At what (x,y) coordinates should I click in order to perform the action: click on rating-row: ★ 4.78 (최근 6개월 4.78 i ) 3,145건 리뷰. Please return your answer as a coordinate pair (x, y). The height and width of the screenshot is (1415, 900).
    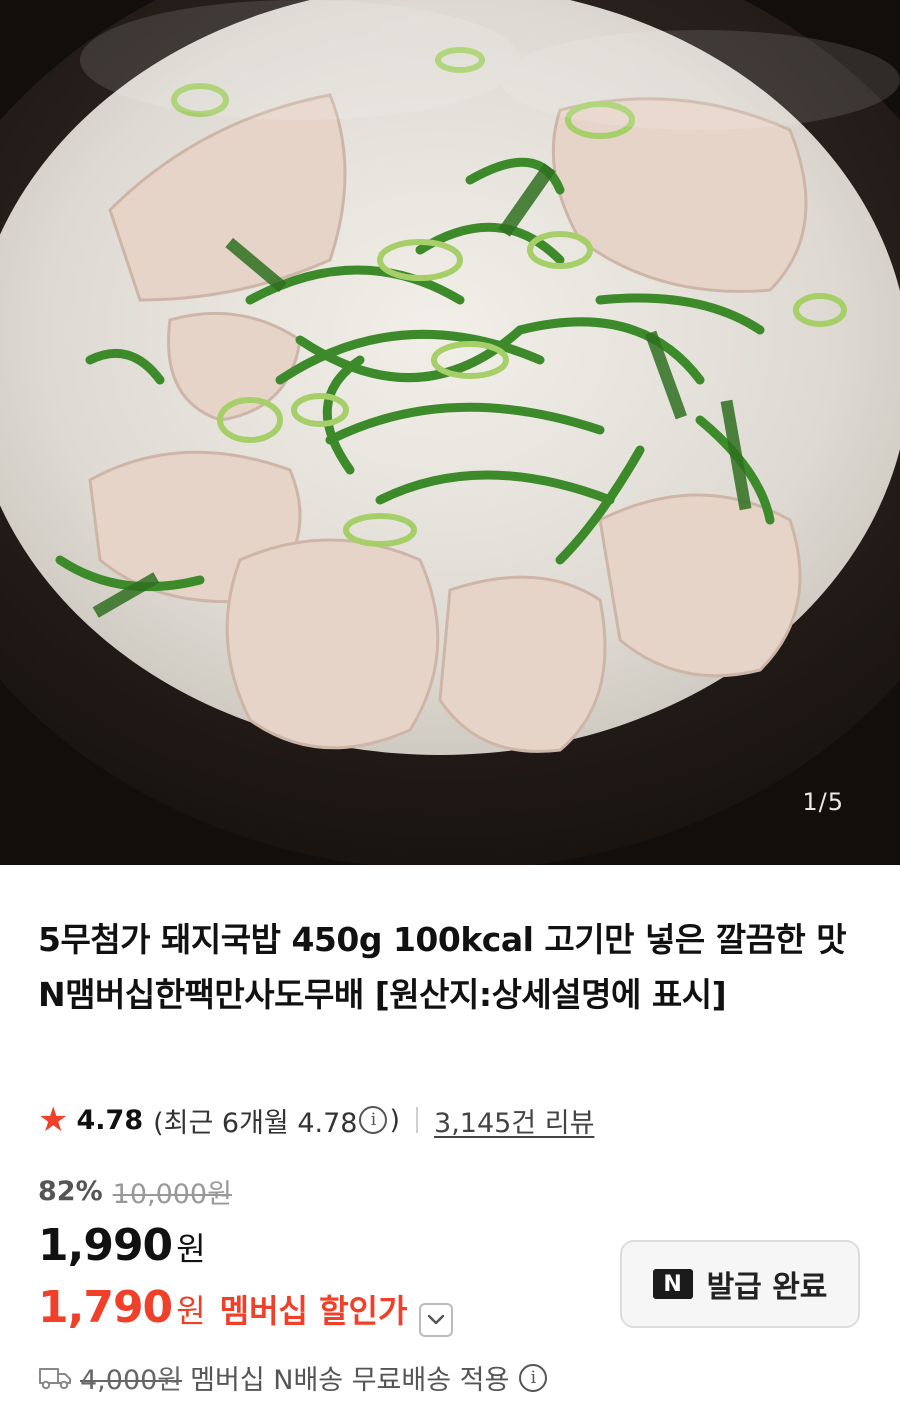
    Looking at the image, I should click on (316, 1120).